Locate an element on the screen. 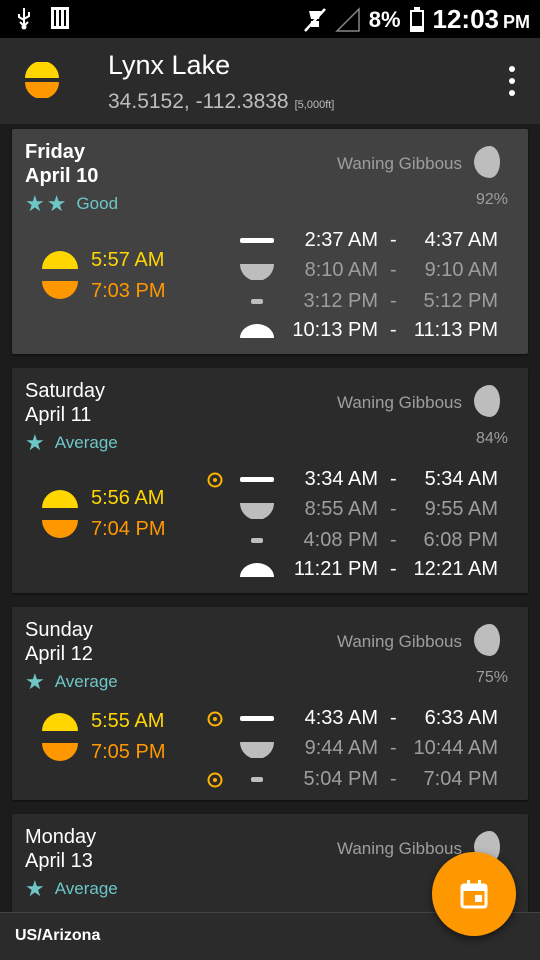 This screenshot has width=540, height=960. major-period-row: 3:34 AM -5:34 AM is located at coordinates (270, 483).